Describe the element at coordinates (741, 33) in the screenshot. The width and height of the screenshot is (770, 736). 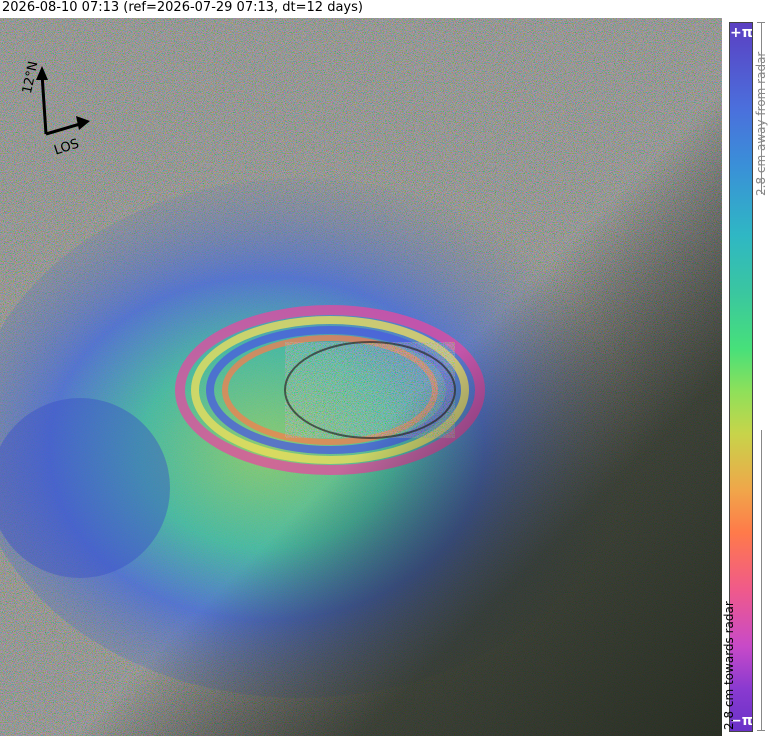
I see `colorbar-max-label: +π` at that location.